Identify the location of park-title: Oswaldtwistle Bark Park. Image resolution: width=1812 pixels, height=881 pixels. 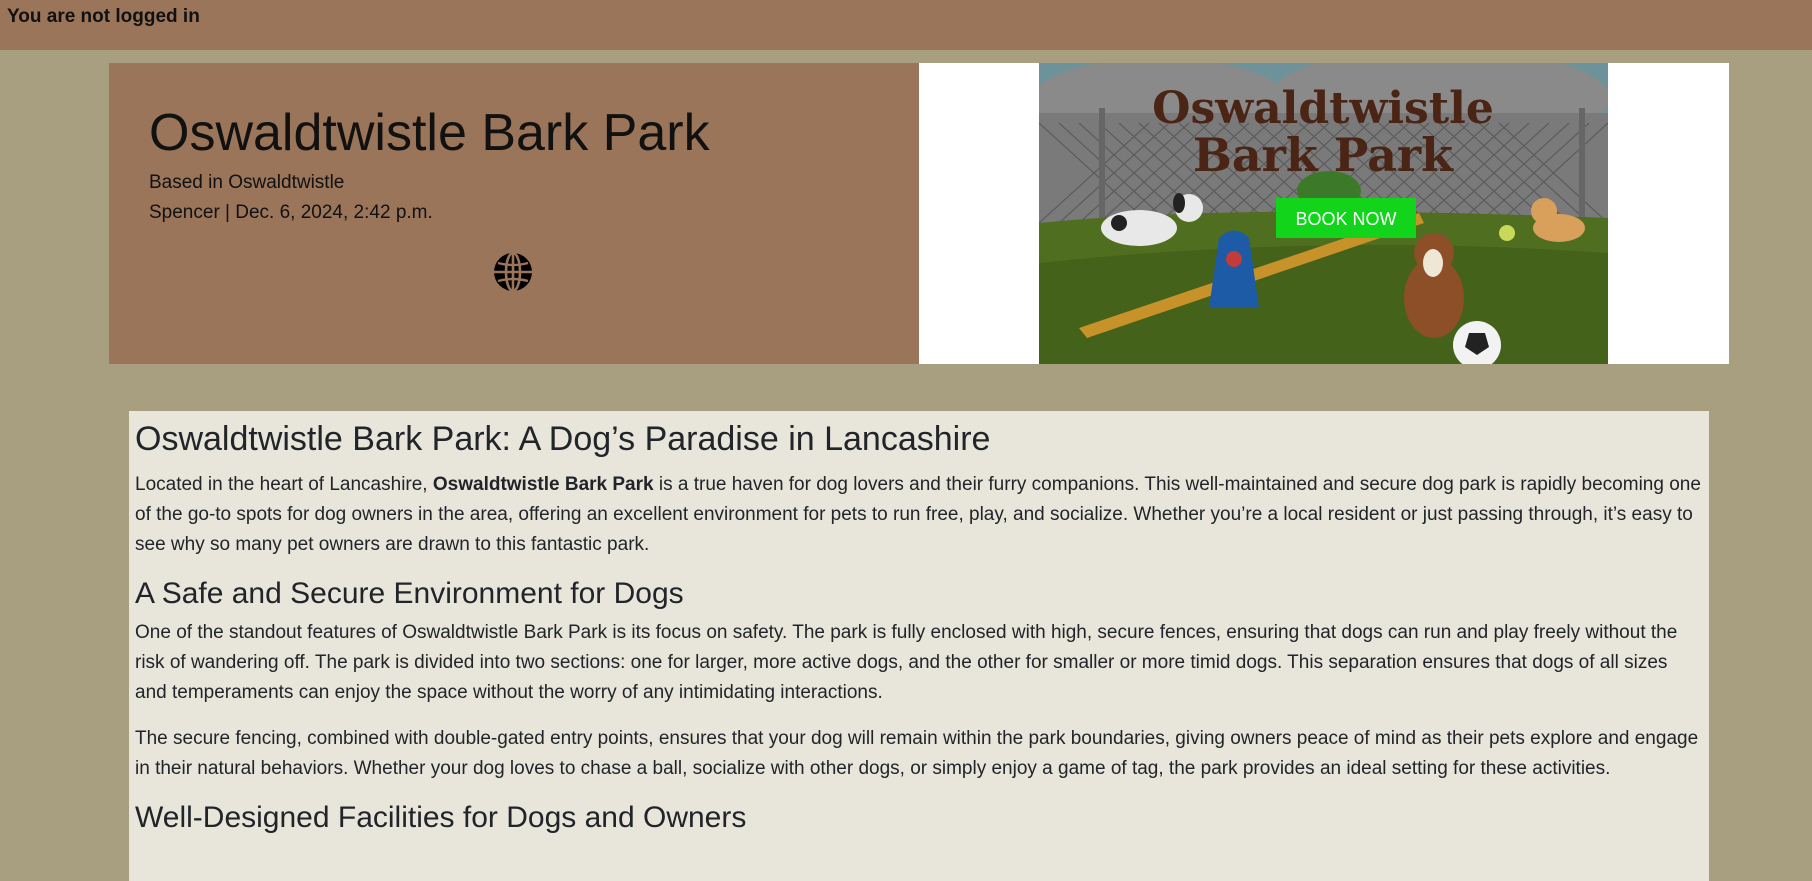
(429, 133).